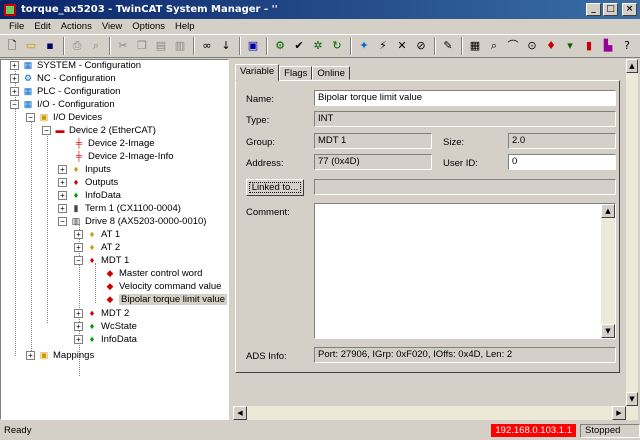  I want to click on monitor-icon: ▣, so click(253, 46).